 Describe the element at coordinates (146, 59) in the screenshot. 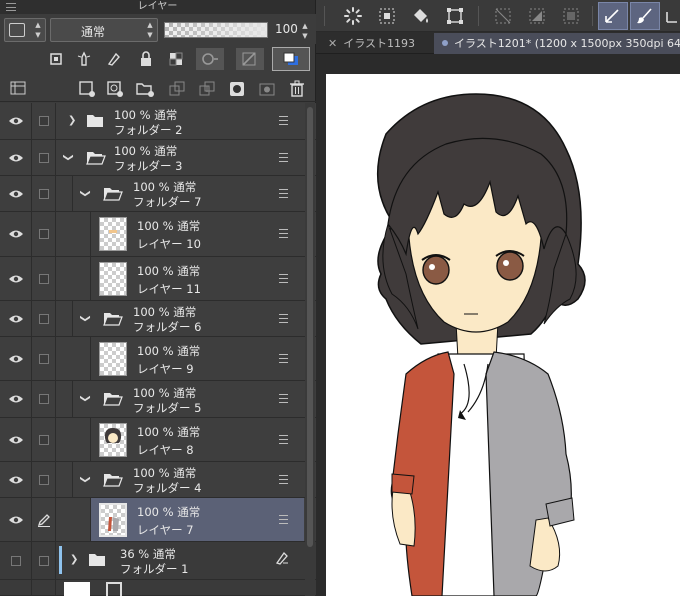

I see `lock-icon` at that location.